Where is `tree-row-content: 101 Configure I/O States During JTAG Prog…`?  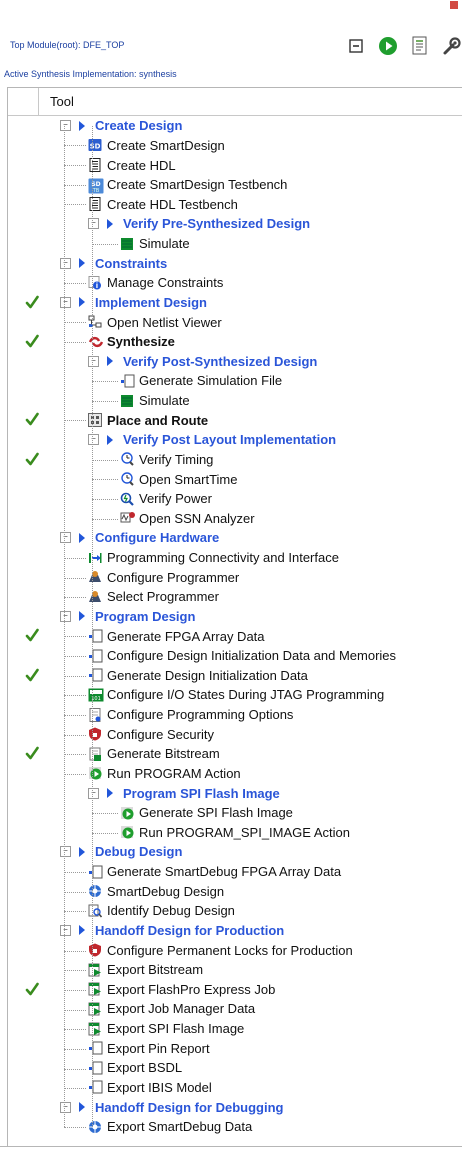 tree-row-content: 101 Configure I/O States During JTAG Prog… is located at coordinates (236, 695).